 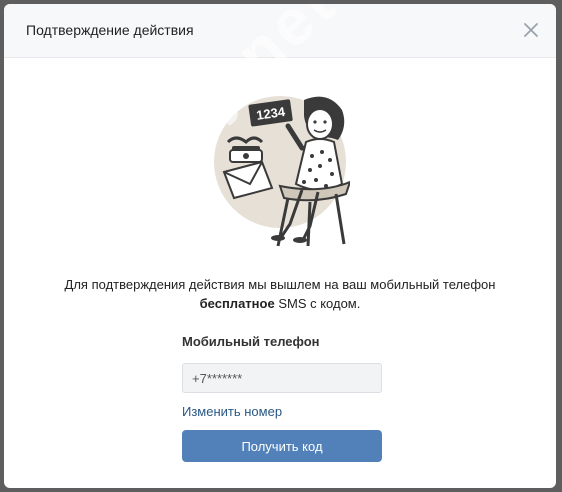 What do you see at coordinates (282, 378) in the screenshot?
I see `phone-input` at bounding box center [282, 378].